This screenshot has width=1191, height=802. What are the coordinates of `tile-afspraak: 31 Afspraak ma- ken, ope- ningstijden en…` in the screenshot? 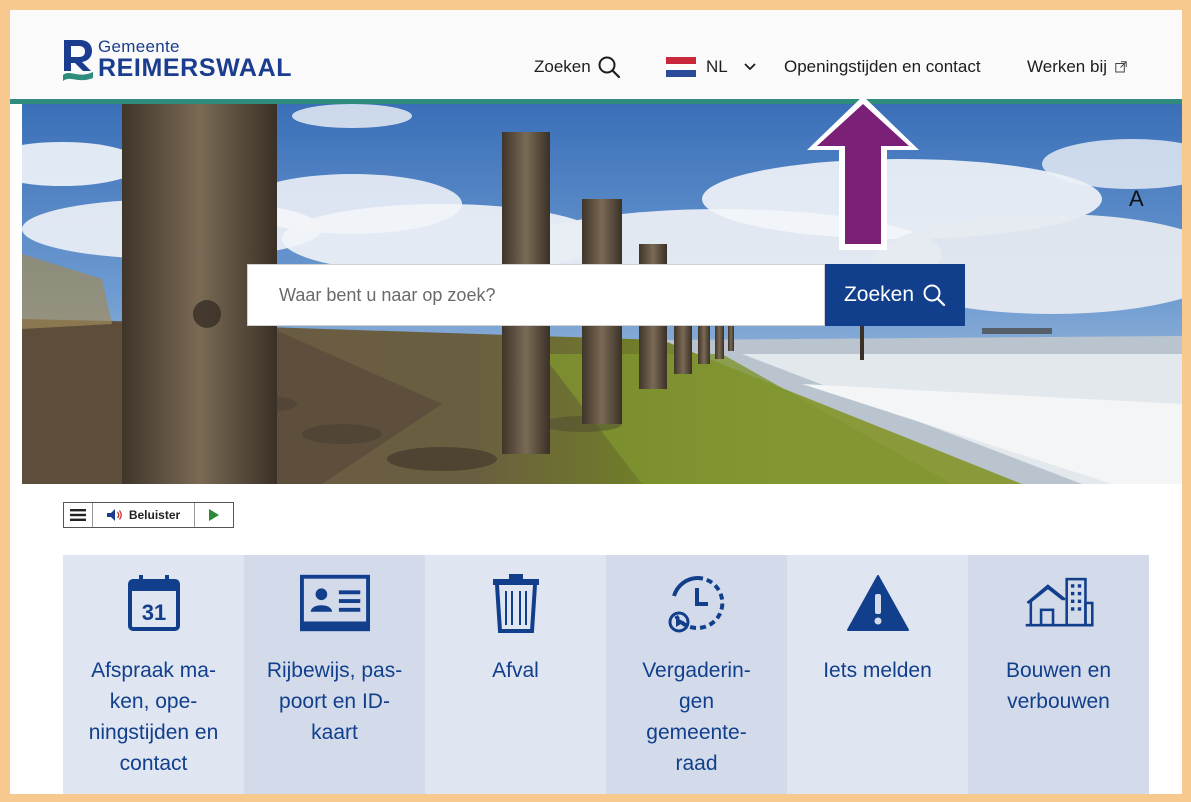 It's located at (153, 674).